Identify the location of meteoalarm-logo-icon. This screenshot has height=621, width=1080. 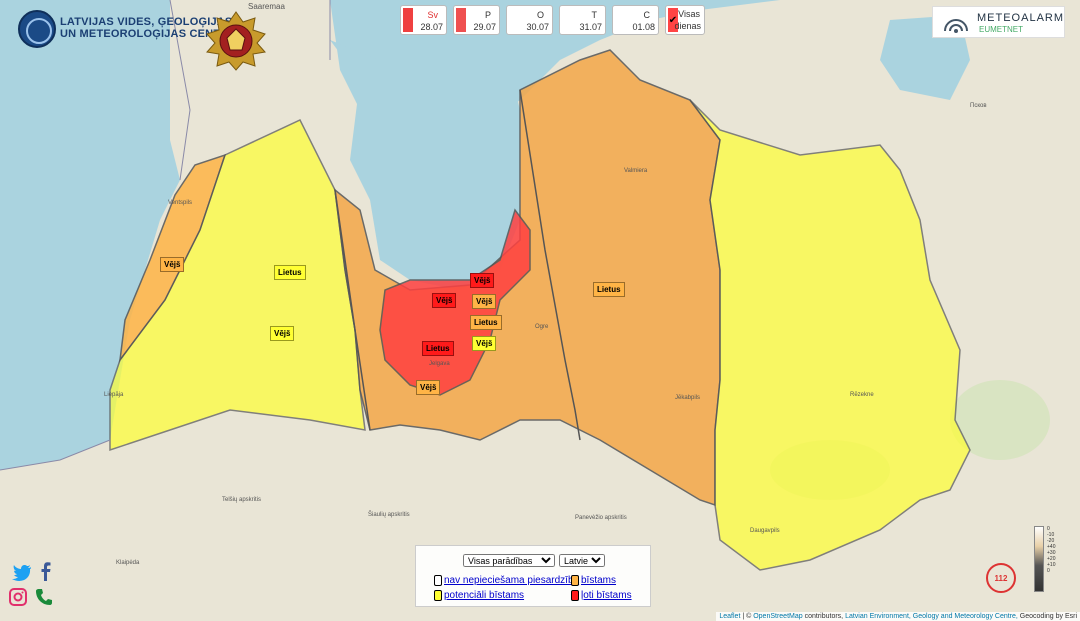
(956, 26).